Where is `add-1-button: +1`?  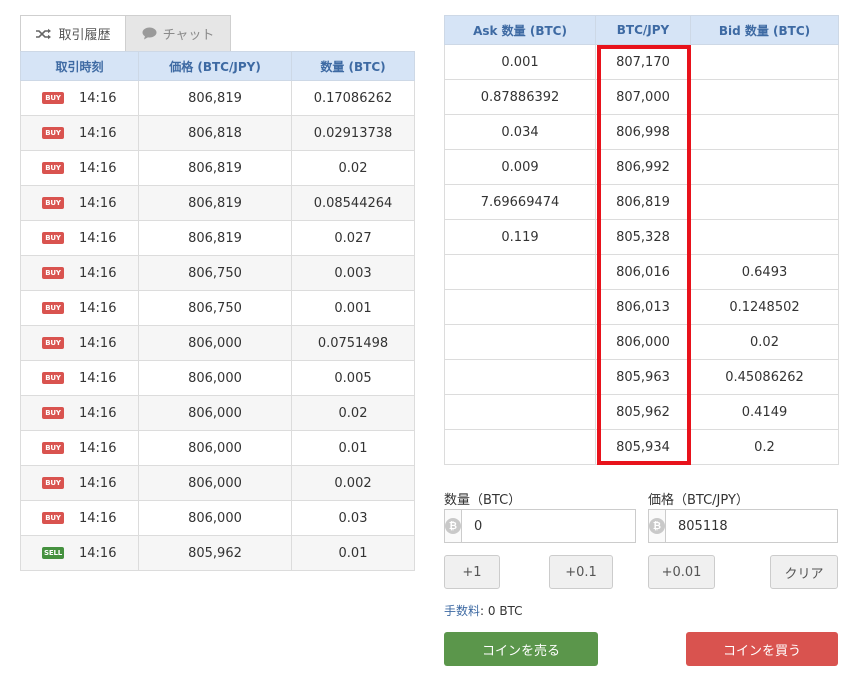 add-1-button: +1 is located at coordinates (472, 572).